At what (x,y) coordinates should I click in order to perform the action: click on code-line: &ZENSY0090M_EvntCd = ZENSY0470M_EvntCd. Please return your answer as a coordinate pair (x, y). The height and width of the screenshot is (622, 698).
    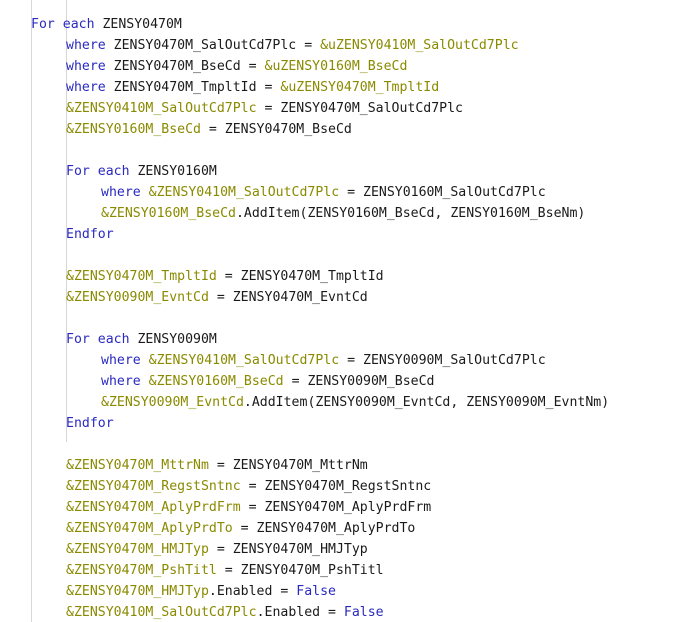
    Looking at the image, I should click on (349, 297).